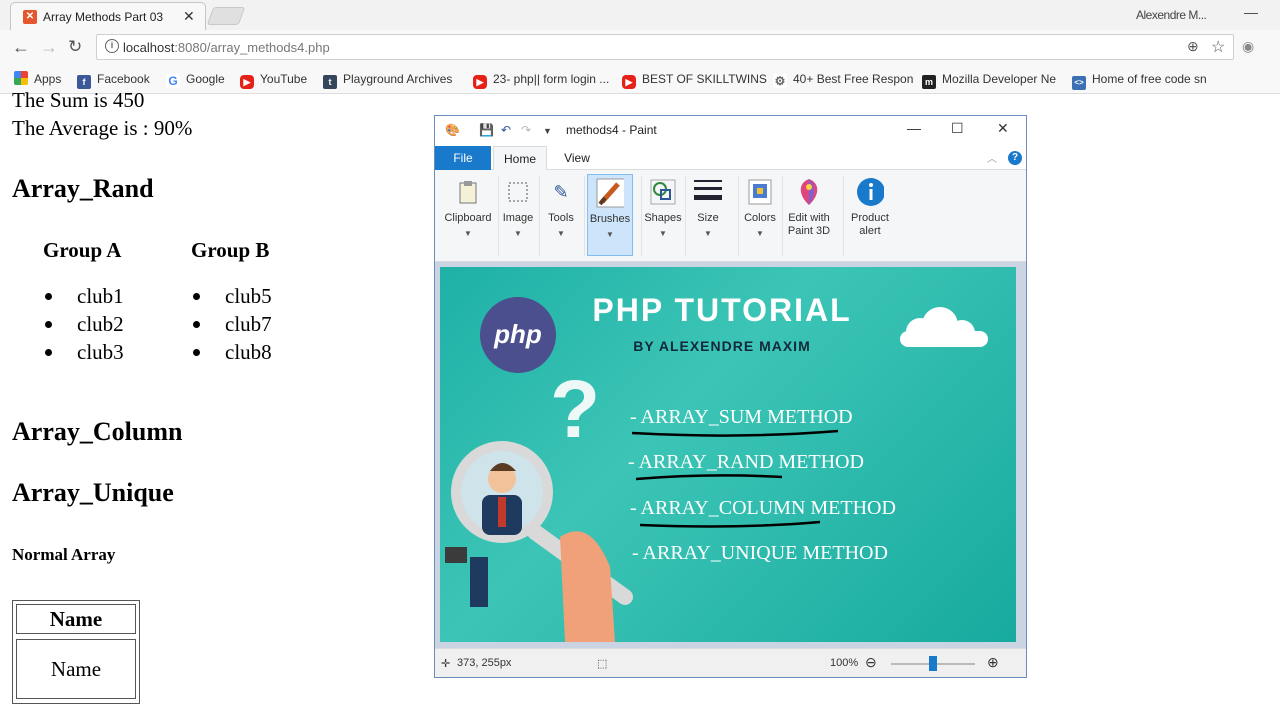  I want to click on paint-close-icon: ✕, so click(1003, 128).